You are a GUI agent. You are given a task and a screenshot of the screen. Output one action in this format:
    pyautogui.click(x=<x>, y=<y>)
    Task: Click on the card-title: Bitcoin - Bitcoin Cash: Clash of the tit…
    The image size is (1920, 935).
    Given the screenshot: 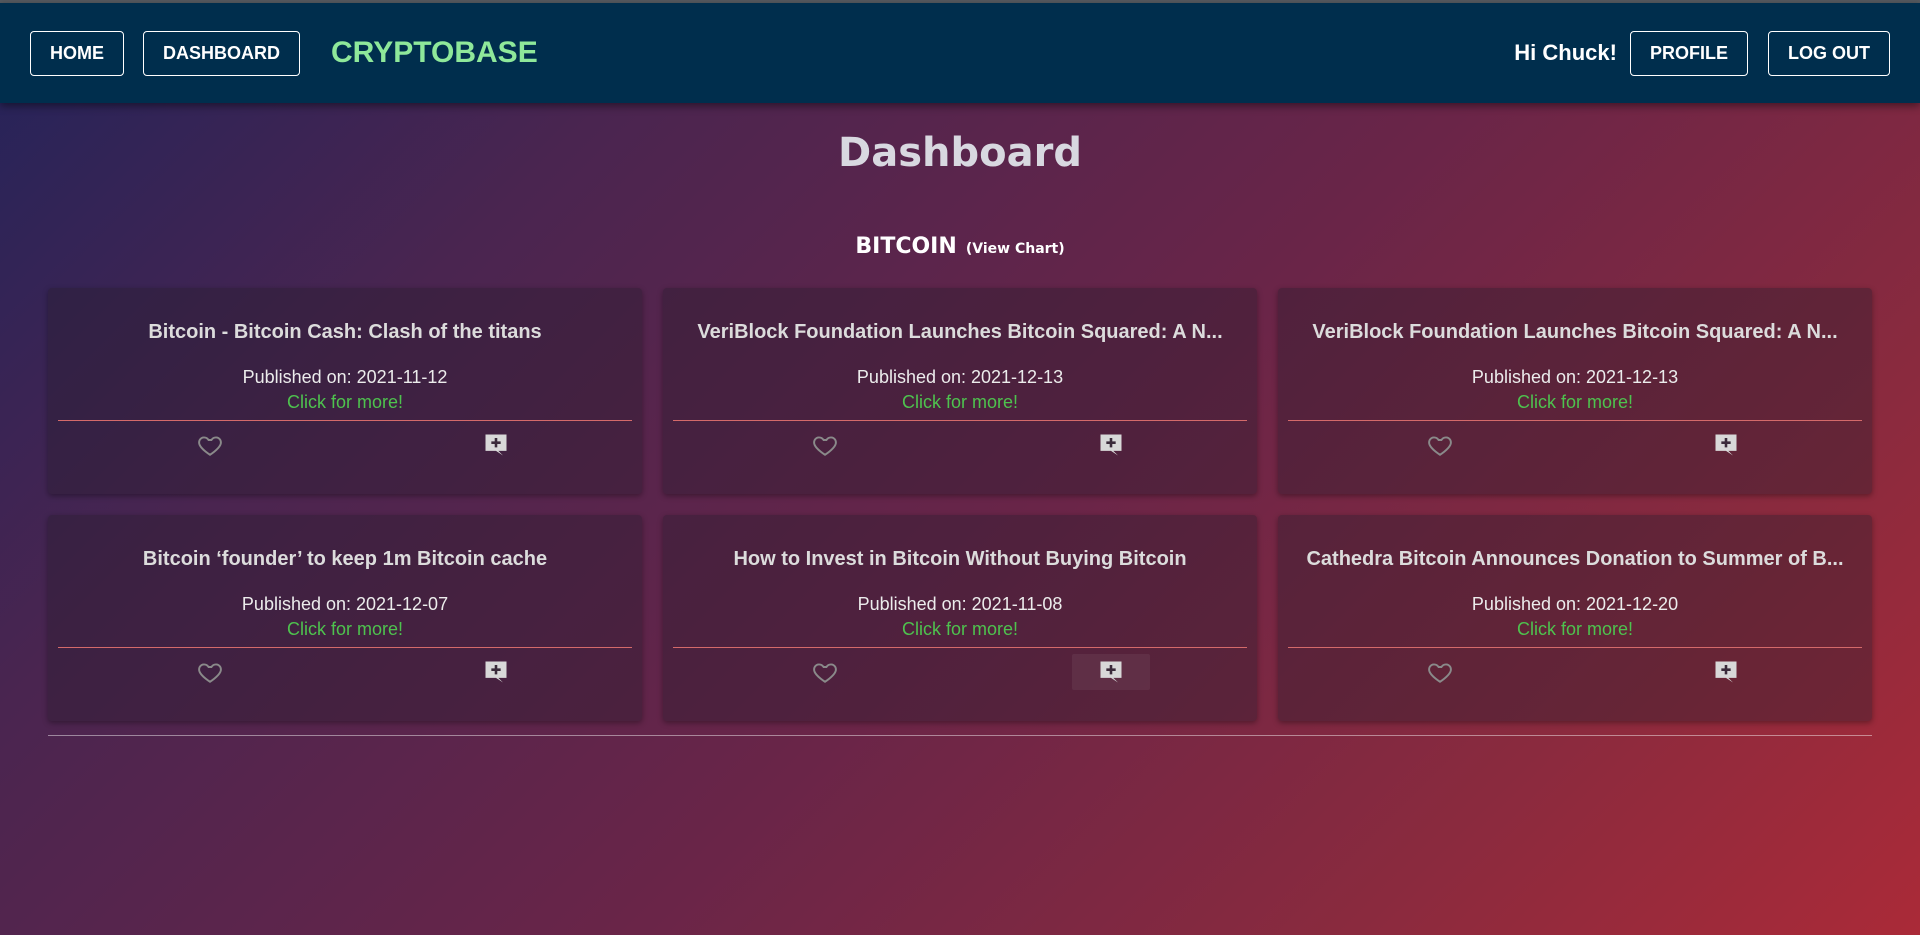 What is the action you would take?
    pyautogui.click(x=345, y=316)
    